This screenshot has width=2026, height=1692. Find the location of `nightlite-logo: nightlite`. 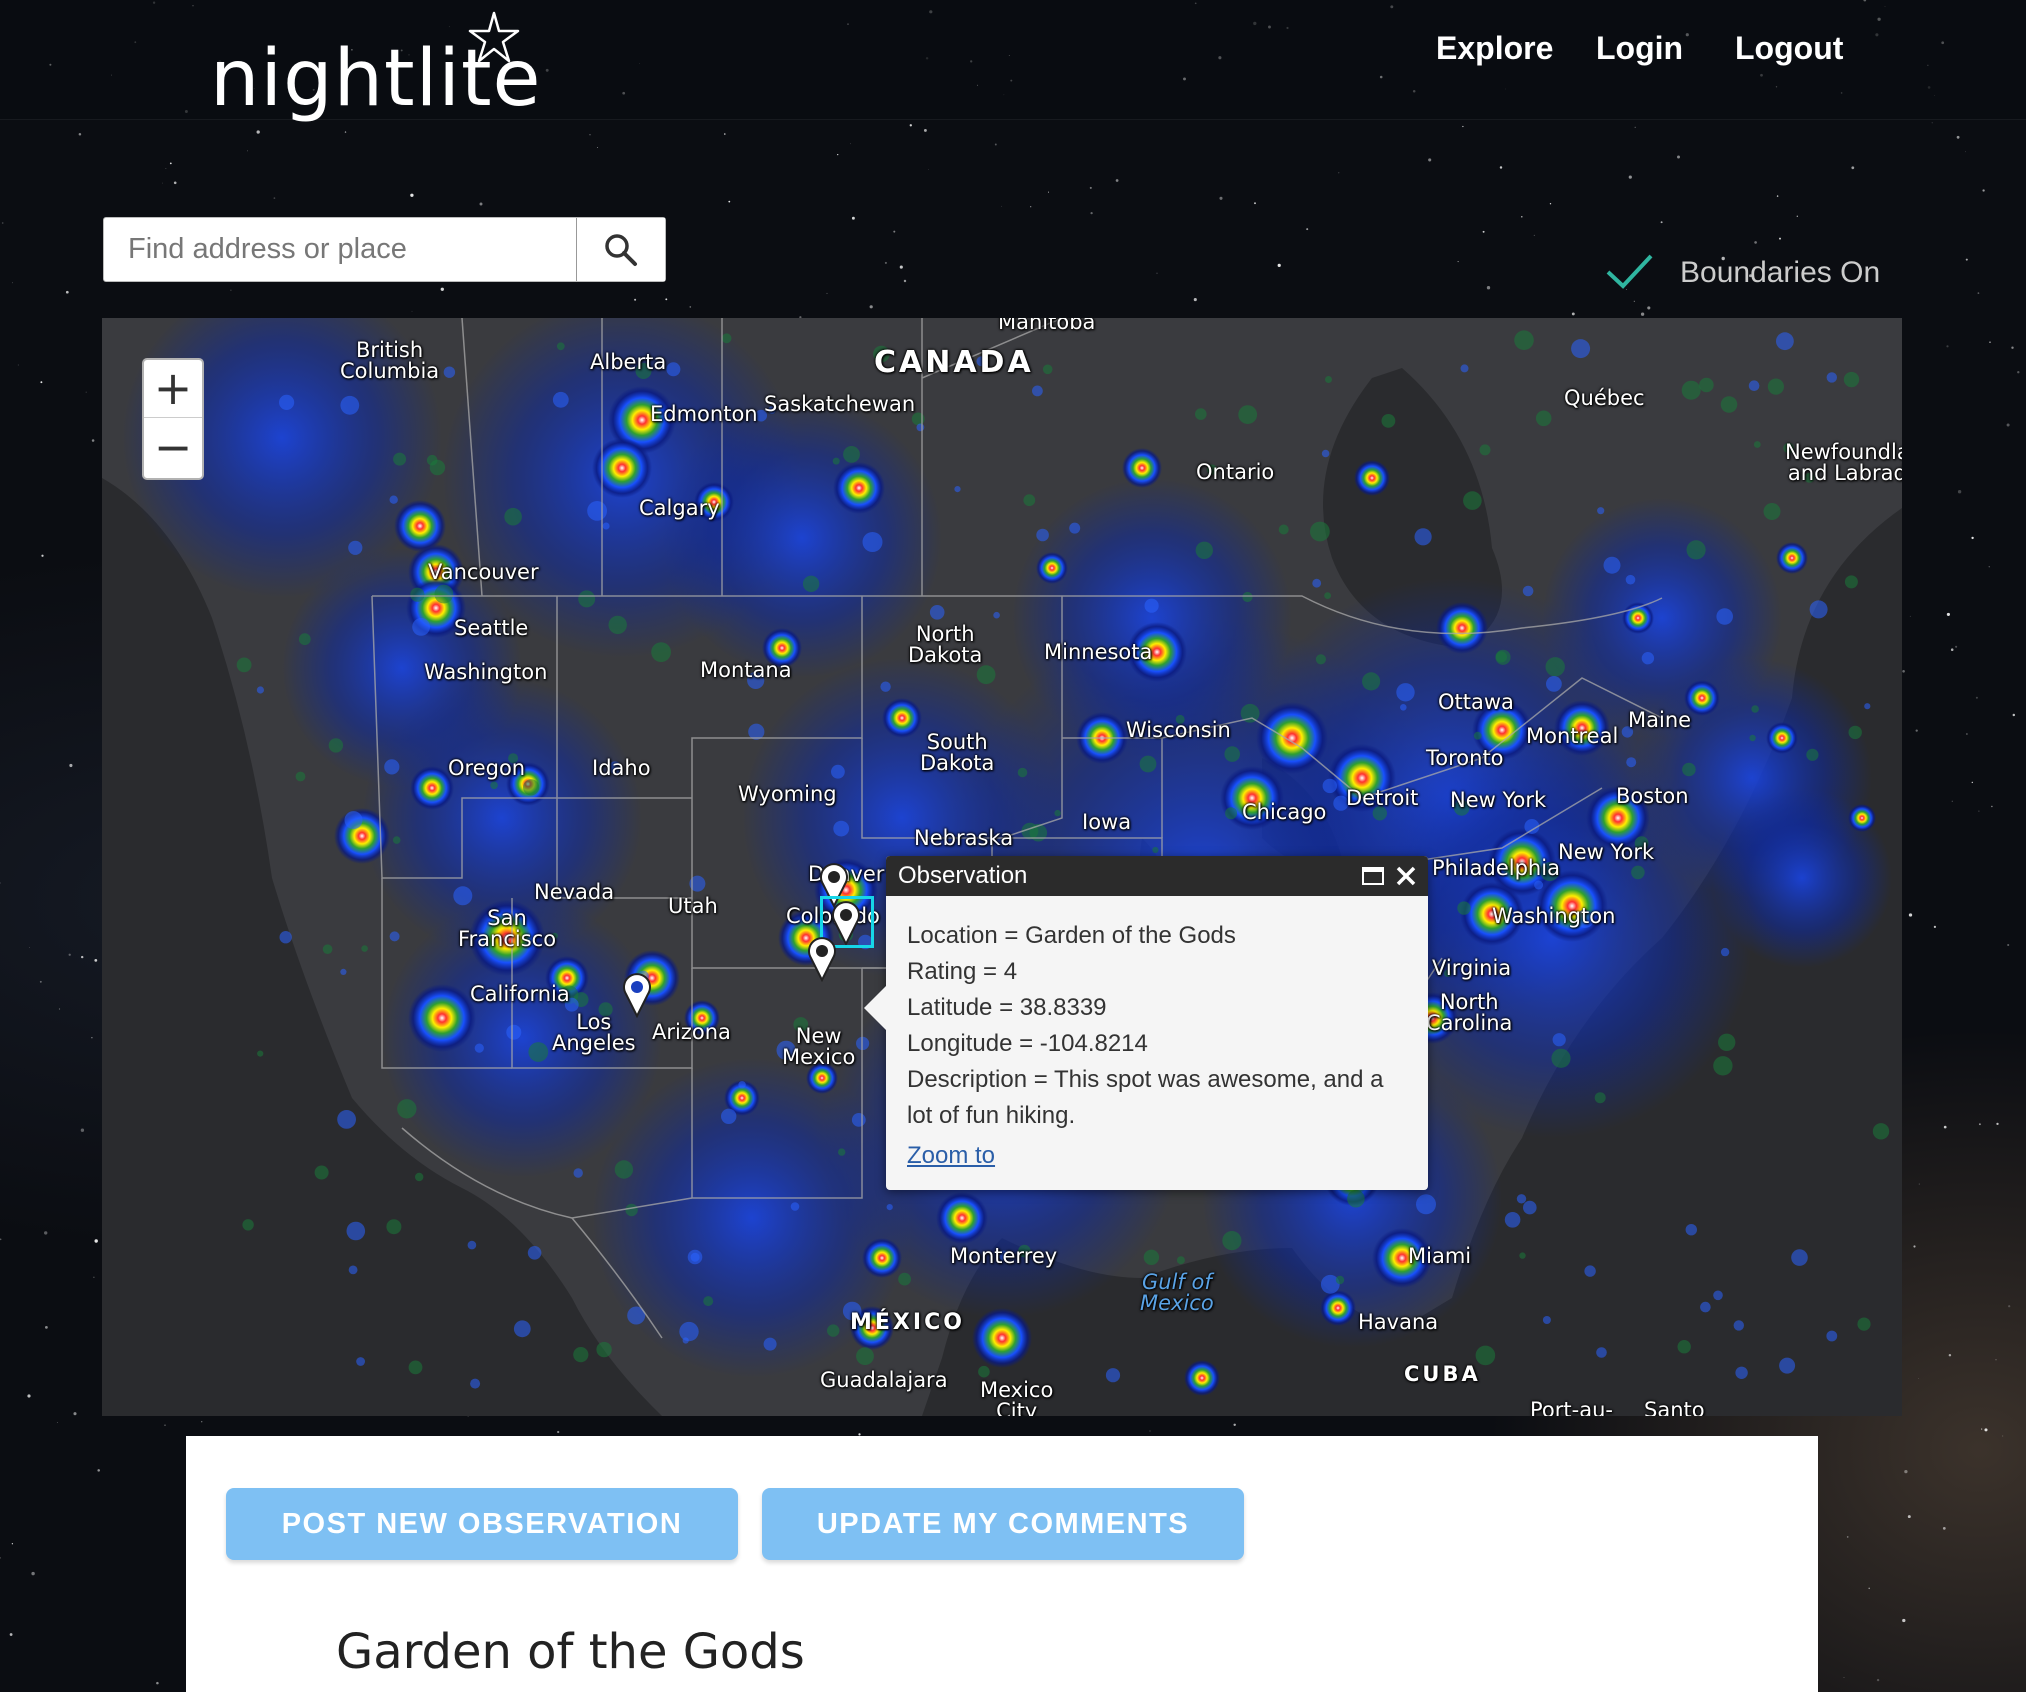

nightlite-logo: nightlite is located at coordinates (380, 70).